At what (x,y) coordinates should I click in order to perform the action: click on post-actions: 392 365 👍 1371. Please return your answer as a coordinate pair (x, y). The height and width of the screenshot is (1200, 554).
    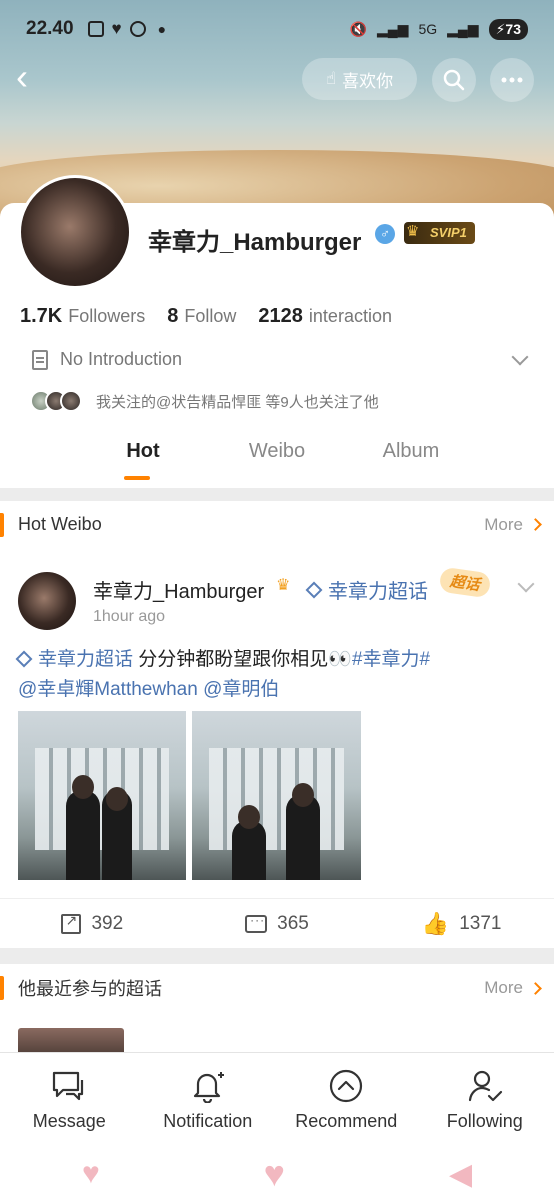
    Looking at the image, I should click on (277, 923).